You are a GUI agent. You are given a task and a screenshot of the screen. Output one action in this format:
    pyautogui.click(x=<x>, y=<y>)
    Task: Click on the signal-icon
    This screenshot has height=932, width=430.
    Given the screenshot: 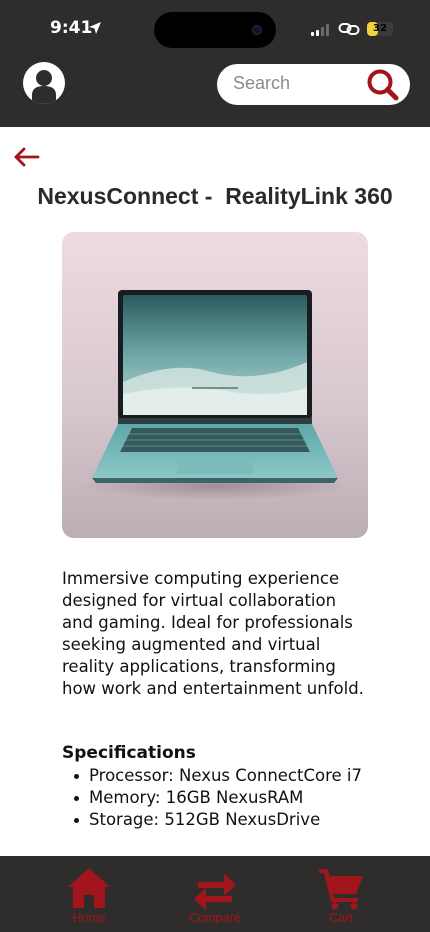 What is the action you would take?
    pyautogui.click(x=320, y=30)
    